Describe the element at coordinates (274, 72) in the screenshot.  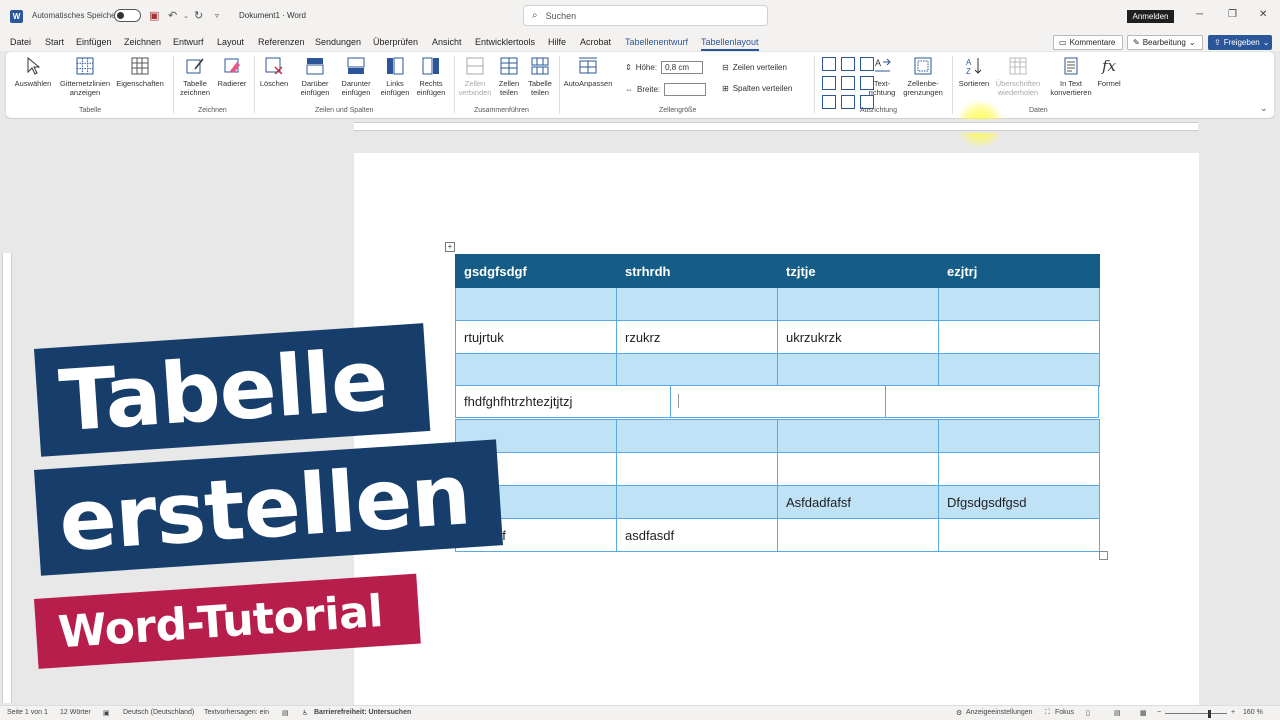
I see `delete-button: Löschen` at that location.